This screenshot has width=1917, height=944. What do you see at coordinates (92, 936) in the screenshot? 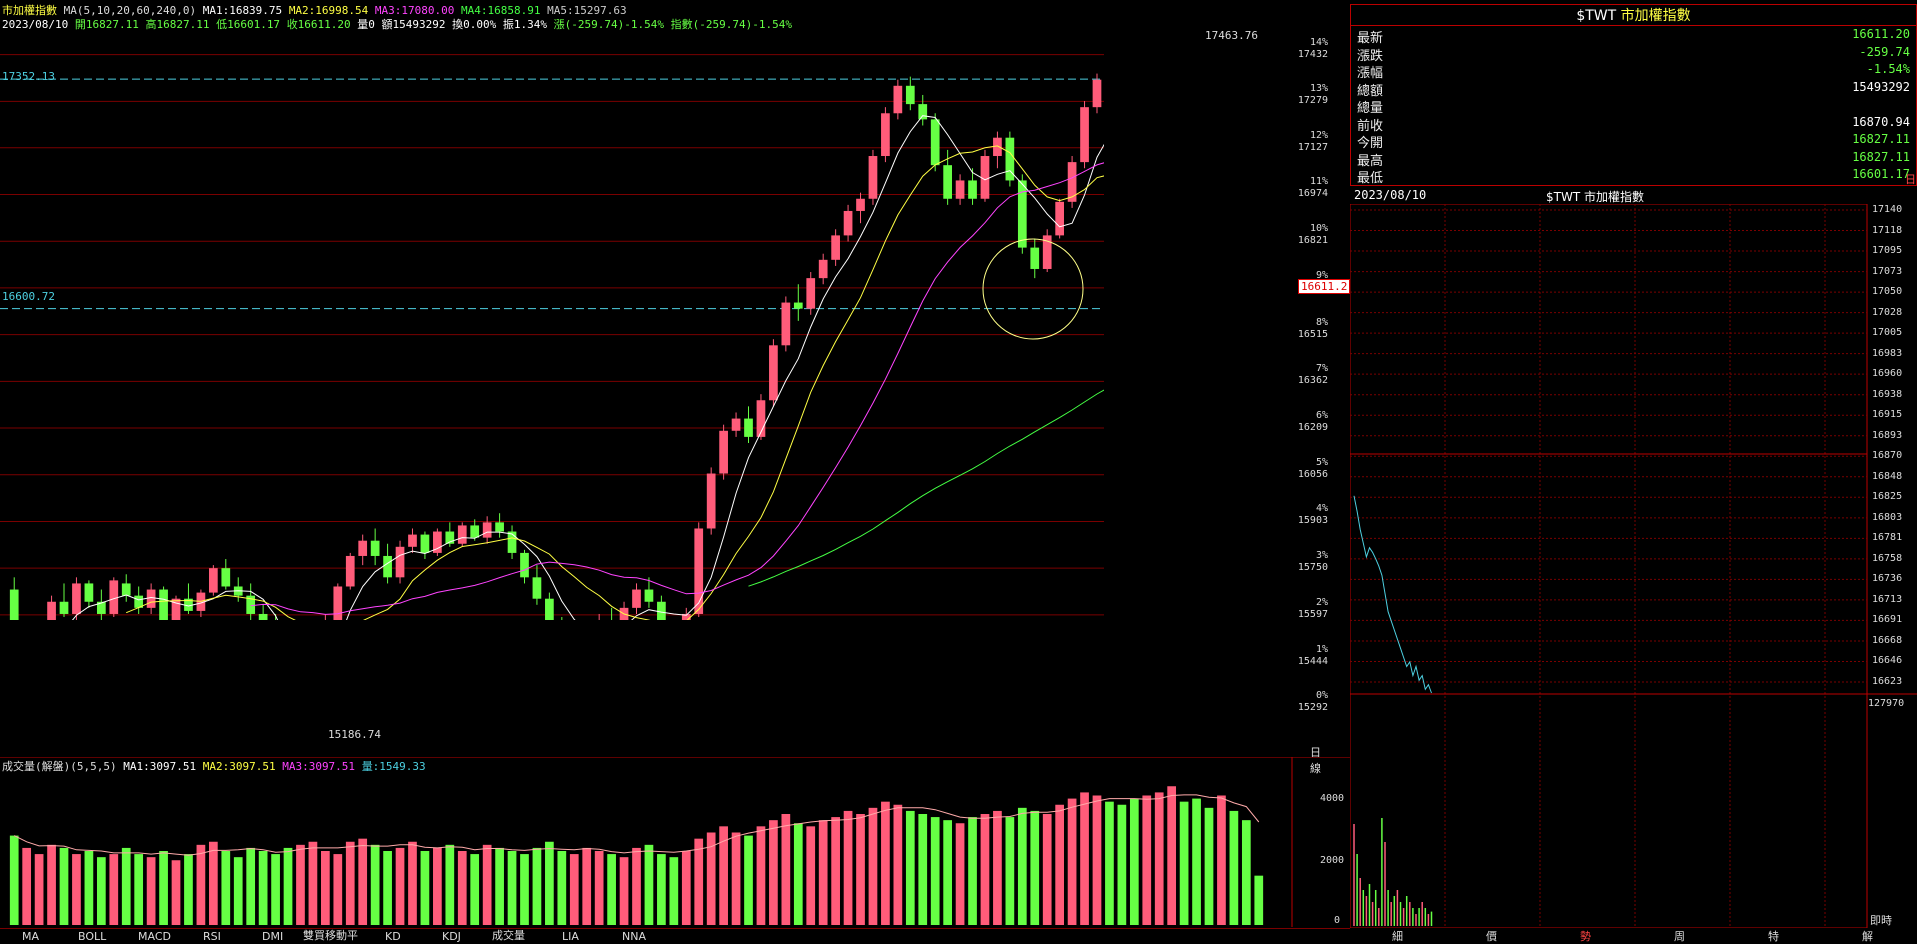
I see `tab-boll: BOLL` at bounding box center [92, 936].